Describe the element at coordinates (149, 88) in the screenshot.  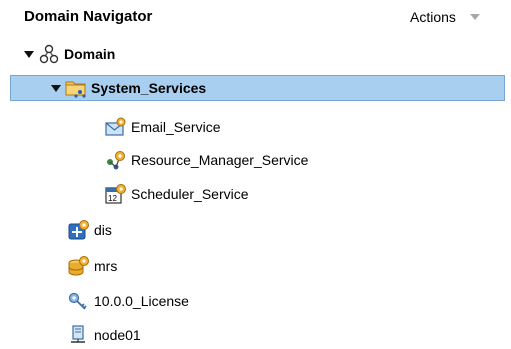
I see `tree-node-label: System_Services` at that location.